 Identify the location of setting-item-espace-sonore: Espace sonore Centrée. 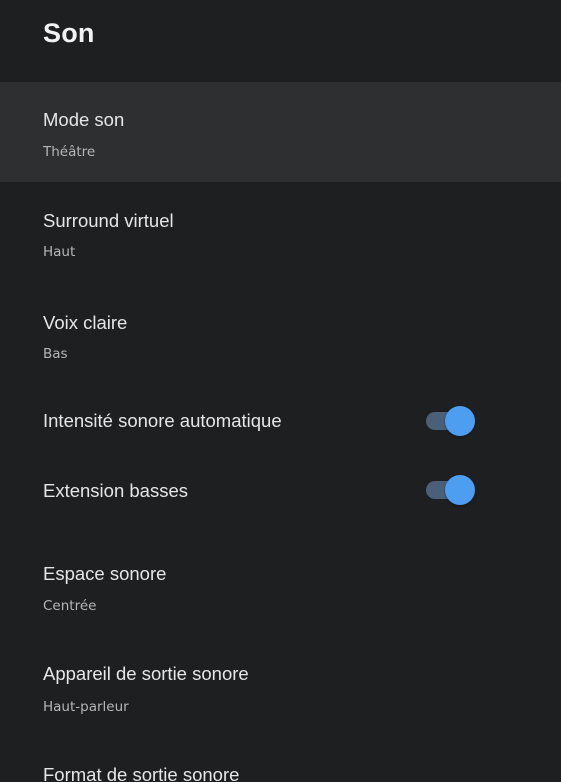
(280, 590).